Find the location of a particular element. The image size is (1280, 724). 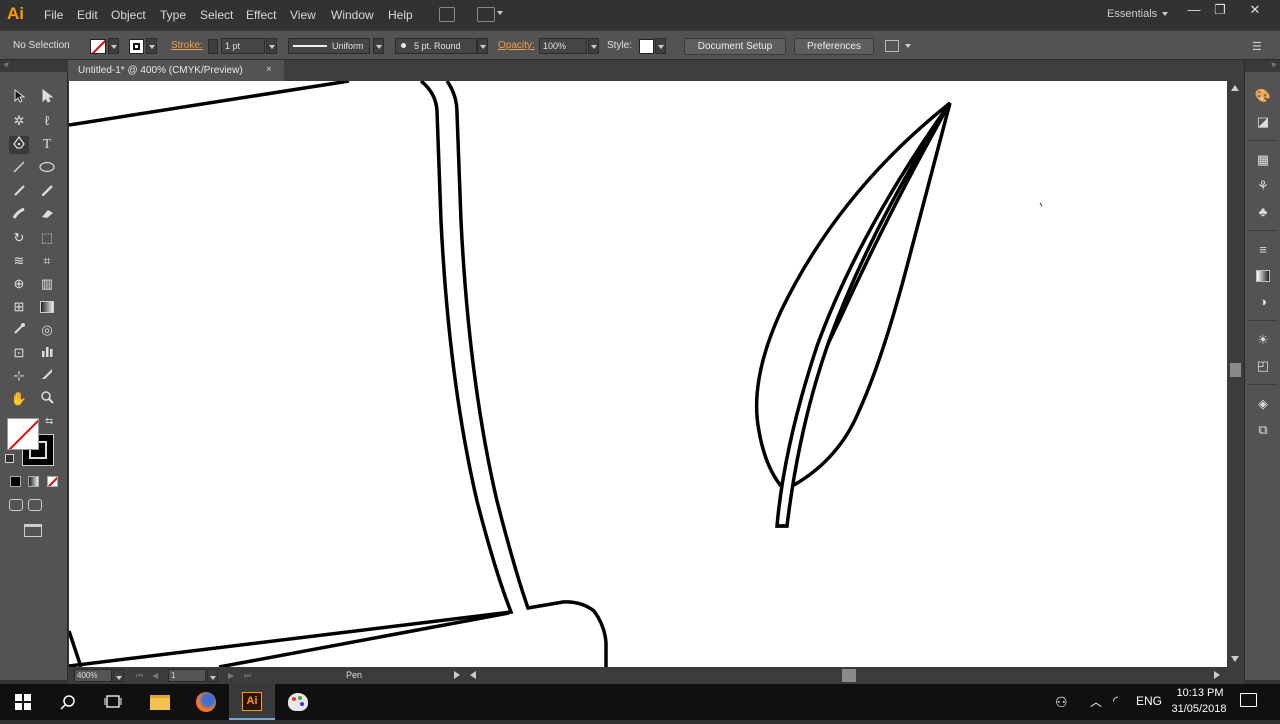

brush-definition: 5 pt. Round is located at coordinates (436, 46).